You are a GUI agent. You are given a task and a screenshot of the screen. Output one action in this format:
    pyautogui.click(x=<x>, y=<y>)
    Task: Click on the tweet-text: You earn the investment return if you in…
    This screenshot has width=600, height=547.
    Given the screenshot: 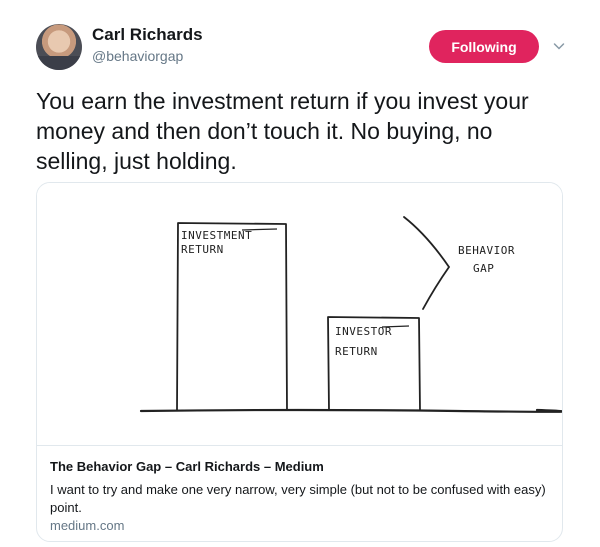 What is the action you would take?
    pyautogui.click(x=282, y=131)
    